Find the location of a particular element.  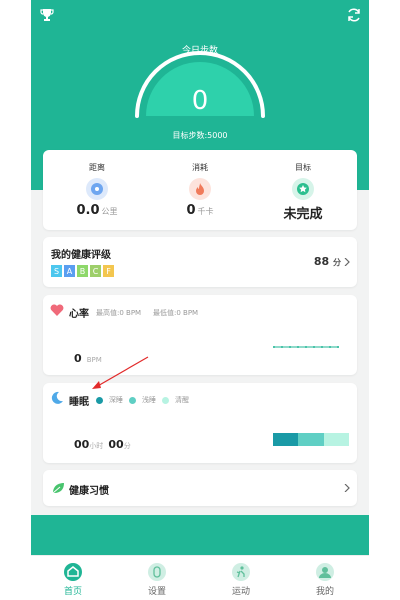

steps-value: 0 is located at coordinates (200, 101).